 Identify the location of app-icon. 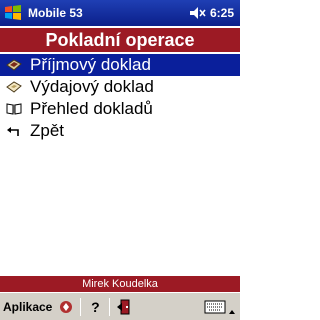
(66, 307).